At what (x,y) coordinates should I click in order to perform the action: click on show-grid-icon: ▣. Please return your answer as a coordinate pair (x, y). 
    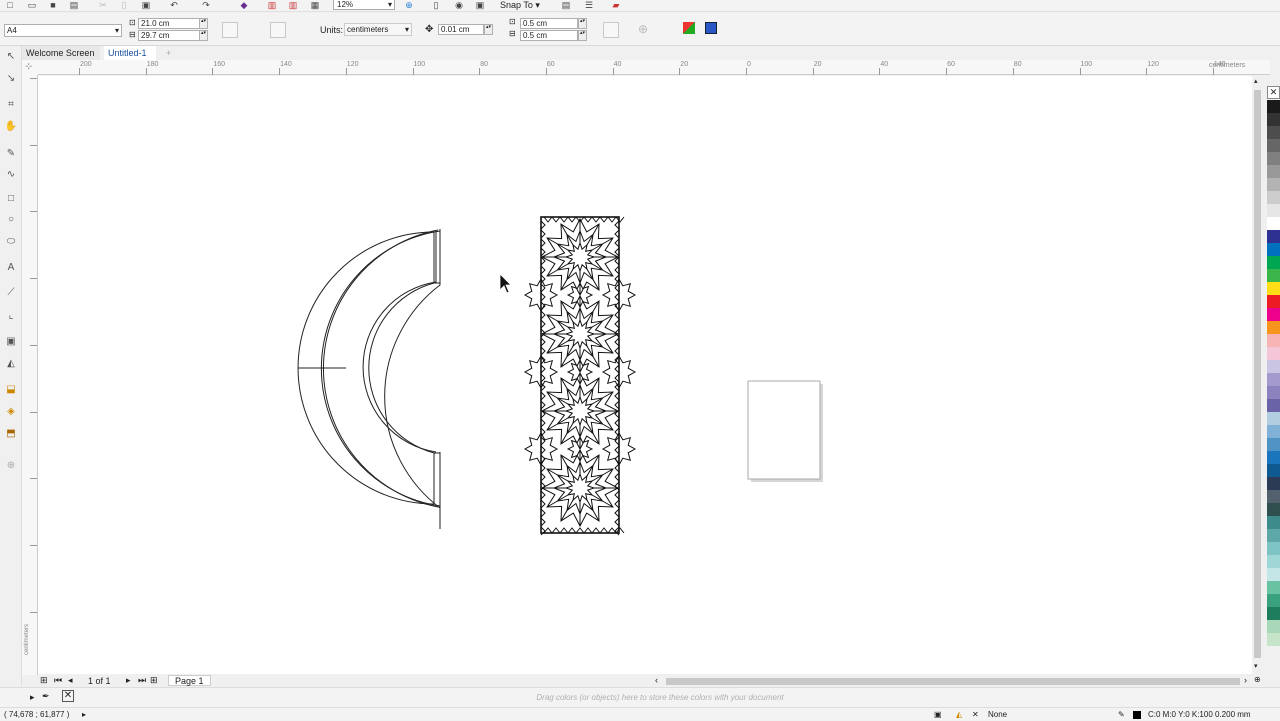
    Looking at the image, I should click on (480, 5).